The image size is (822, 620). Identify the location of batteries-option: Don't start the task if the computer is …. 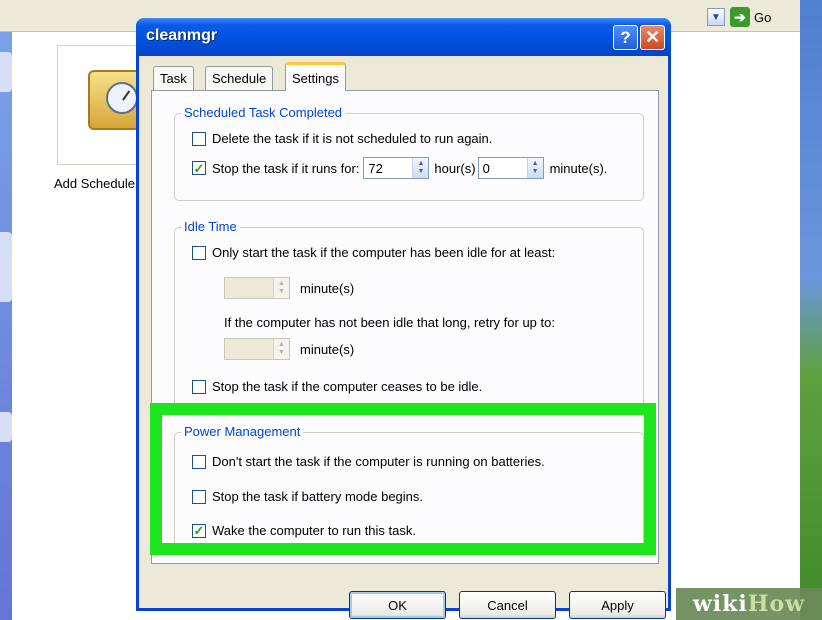
(368, 461).